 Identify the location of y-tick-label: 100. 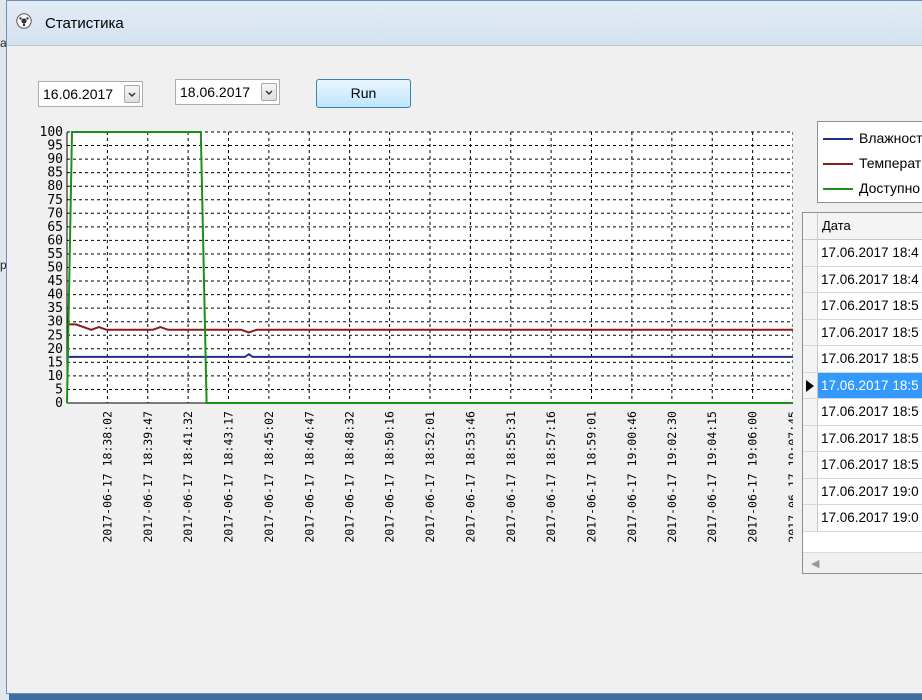
(51, 132).